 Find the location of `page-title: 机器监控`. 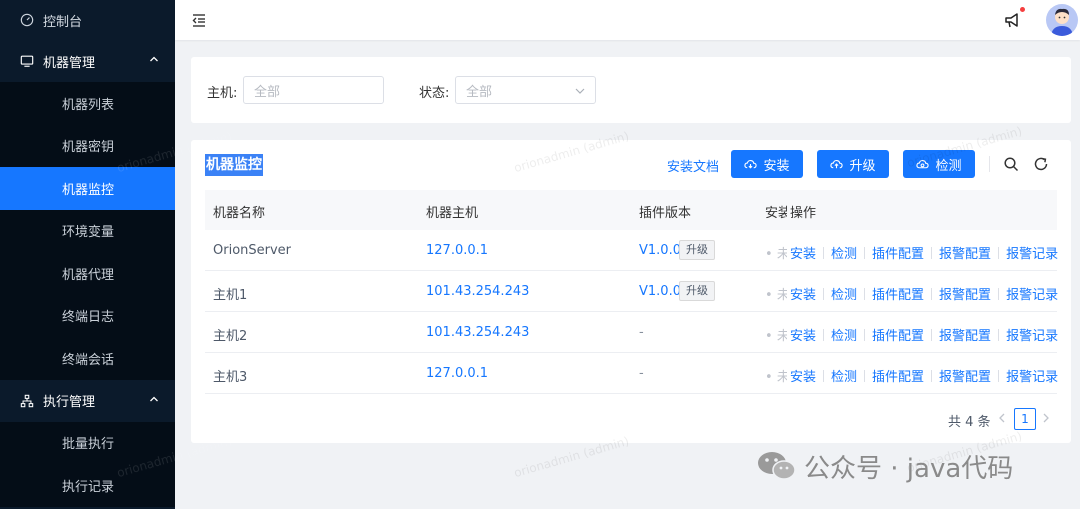

page-title: 机器监控 is located at coordinates (234, 165).